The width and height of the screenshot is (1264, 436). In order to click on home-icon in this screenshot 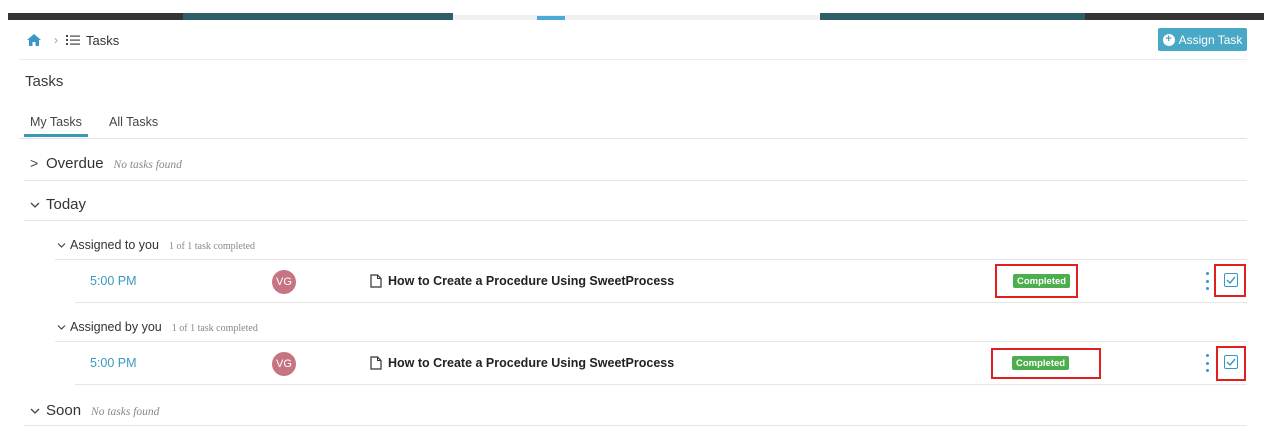, I will do `click(34, 40)`.